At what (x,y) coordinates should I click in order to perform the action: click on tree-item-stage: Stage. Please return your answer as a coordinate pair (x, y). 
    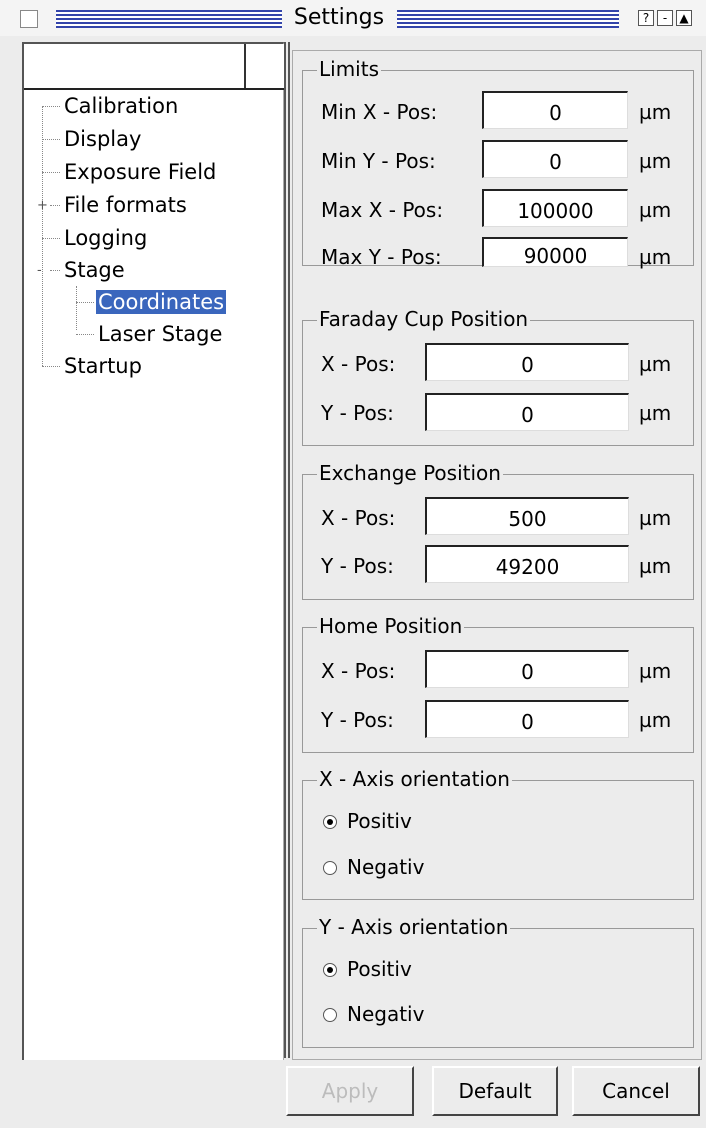
    Looking at the image, I should click on (94, 270).